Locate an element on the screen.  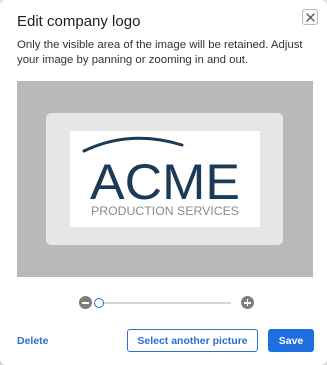
zoom-controls is located at coordinates (167, 303).